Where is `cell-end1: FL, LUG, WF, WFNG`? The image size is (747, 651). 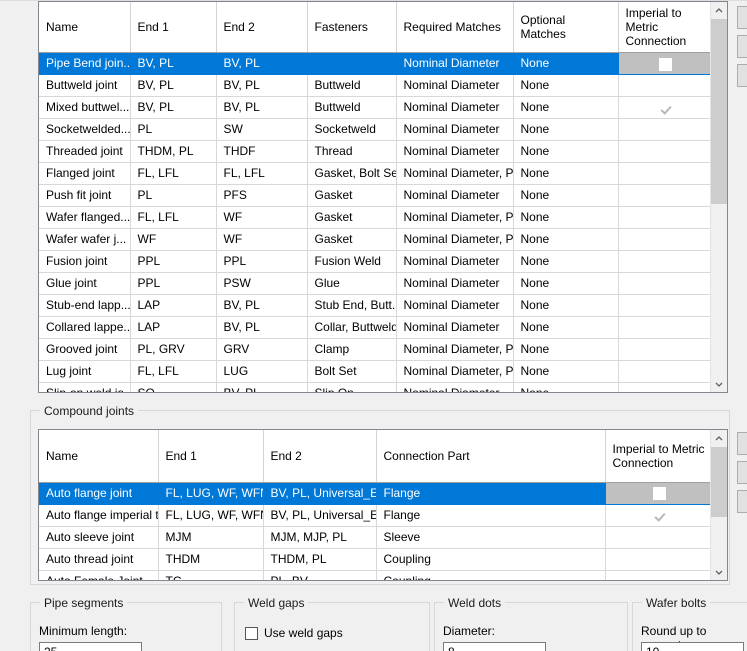 cell-end1: FL, LUG, WF, WFNG is located at coordinates (211, 515).